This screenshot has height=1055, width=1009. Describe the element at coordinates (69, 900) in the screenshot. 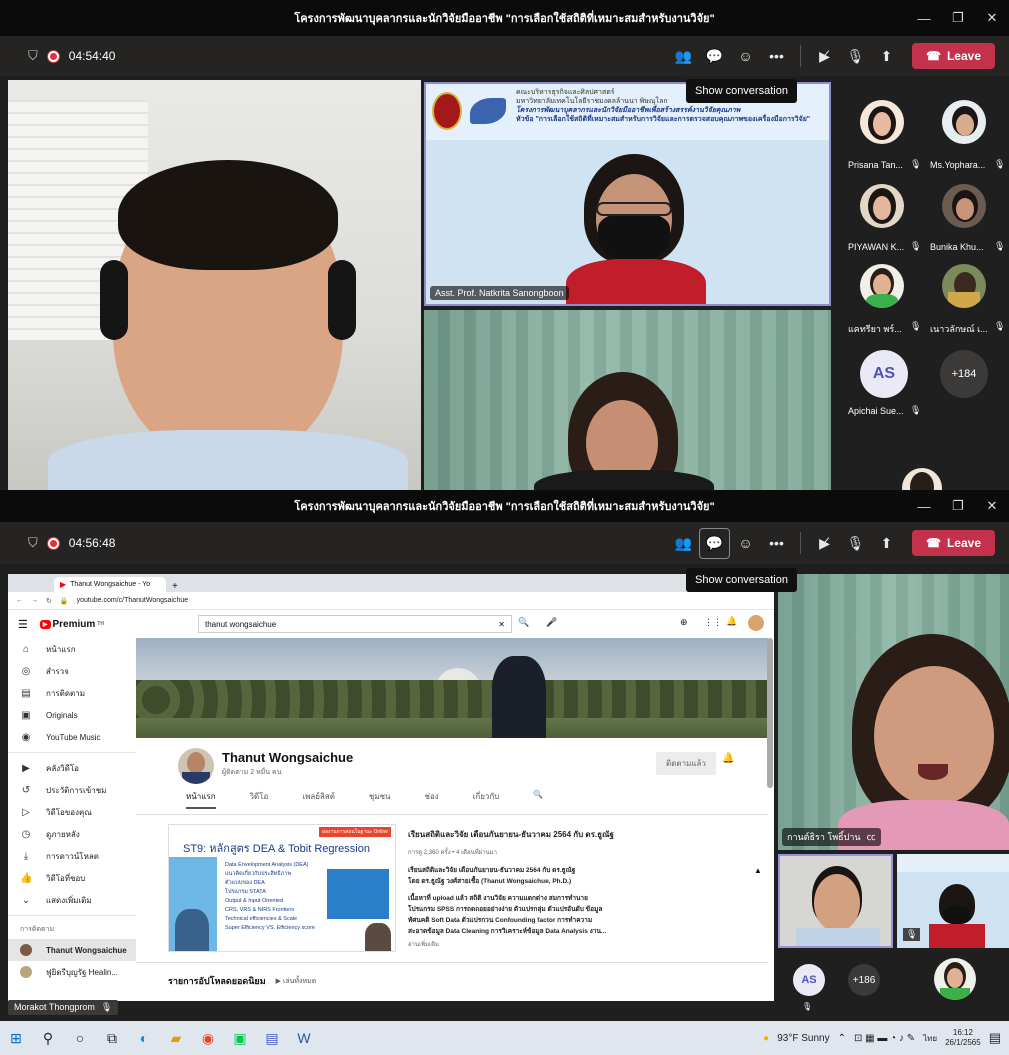

I see `sidebar-label: แสดงเพิ่มเติม` at that location.